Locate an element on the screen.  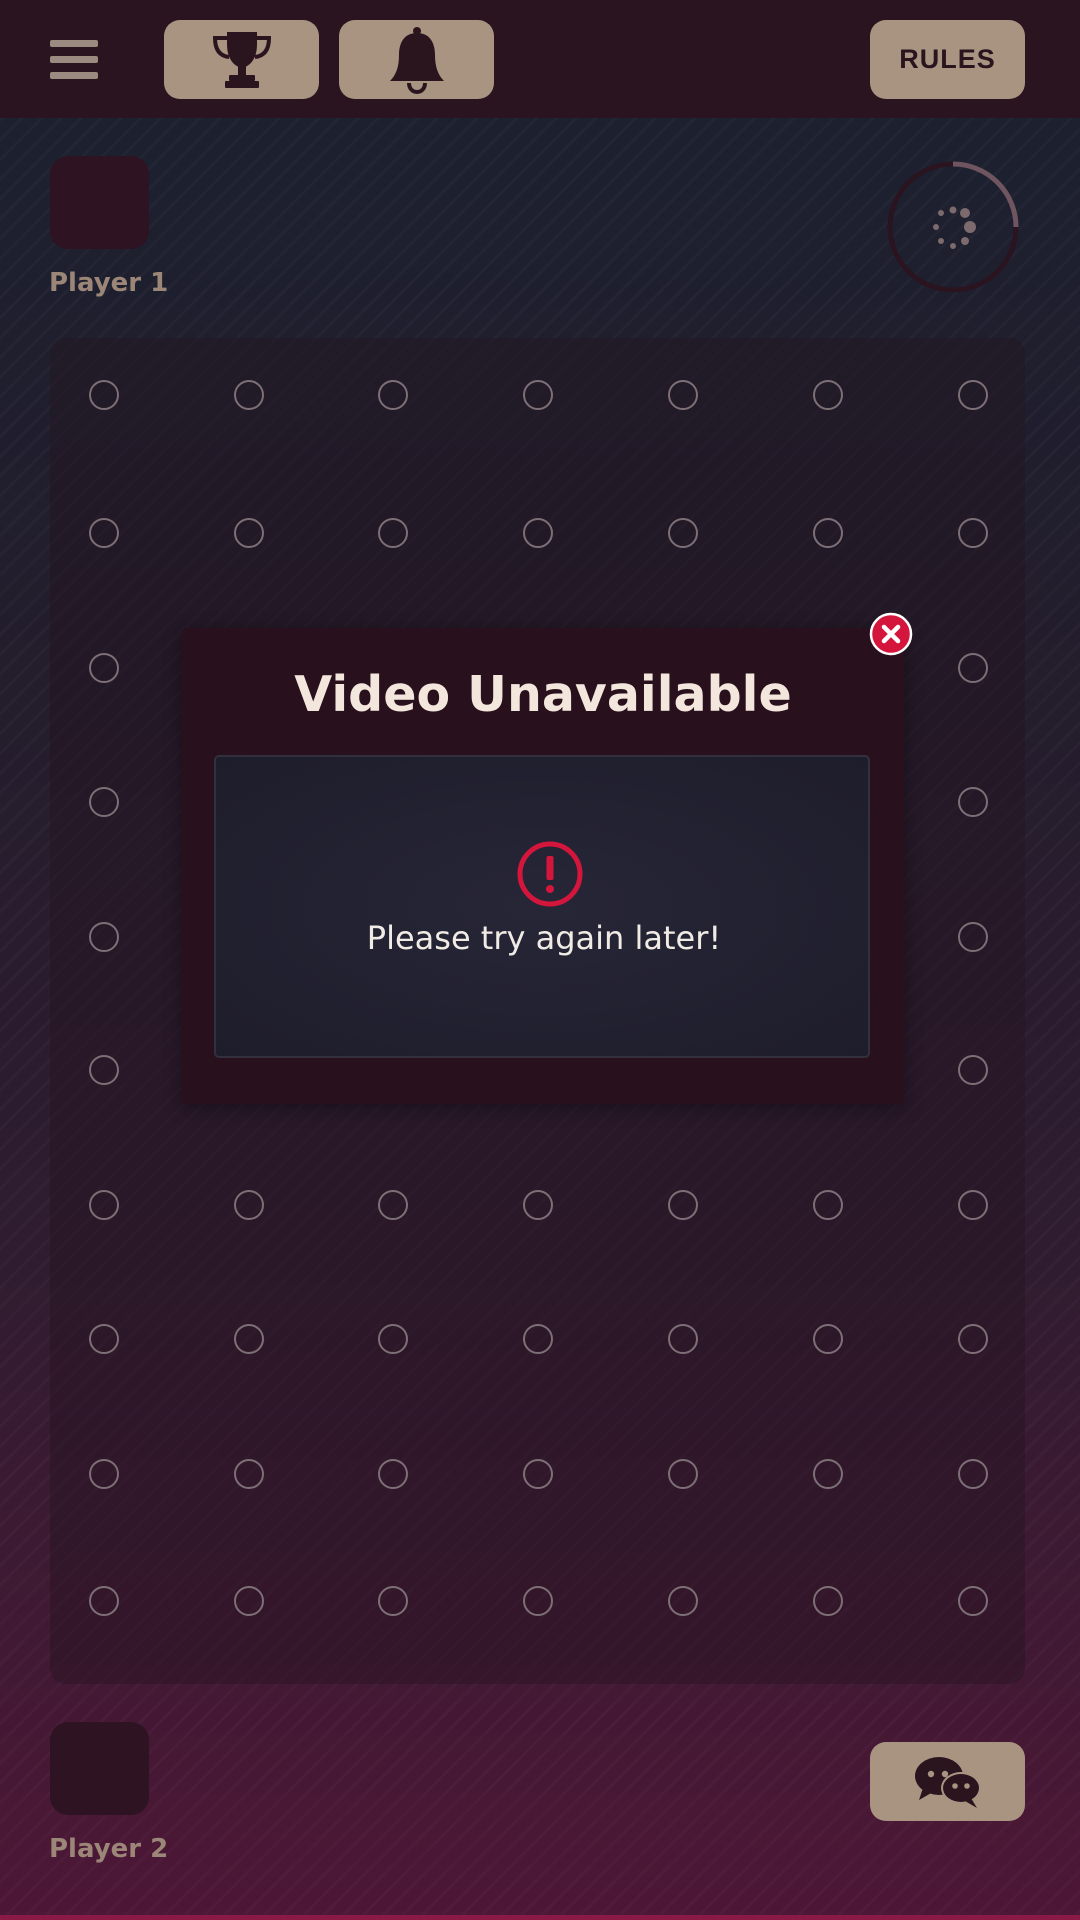
trophy-icon is located at coordinates (241, 59).